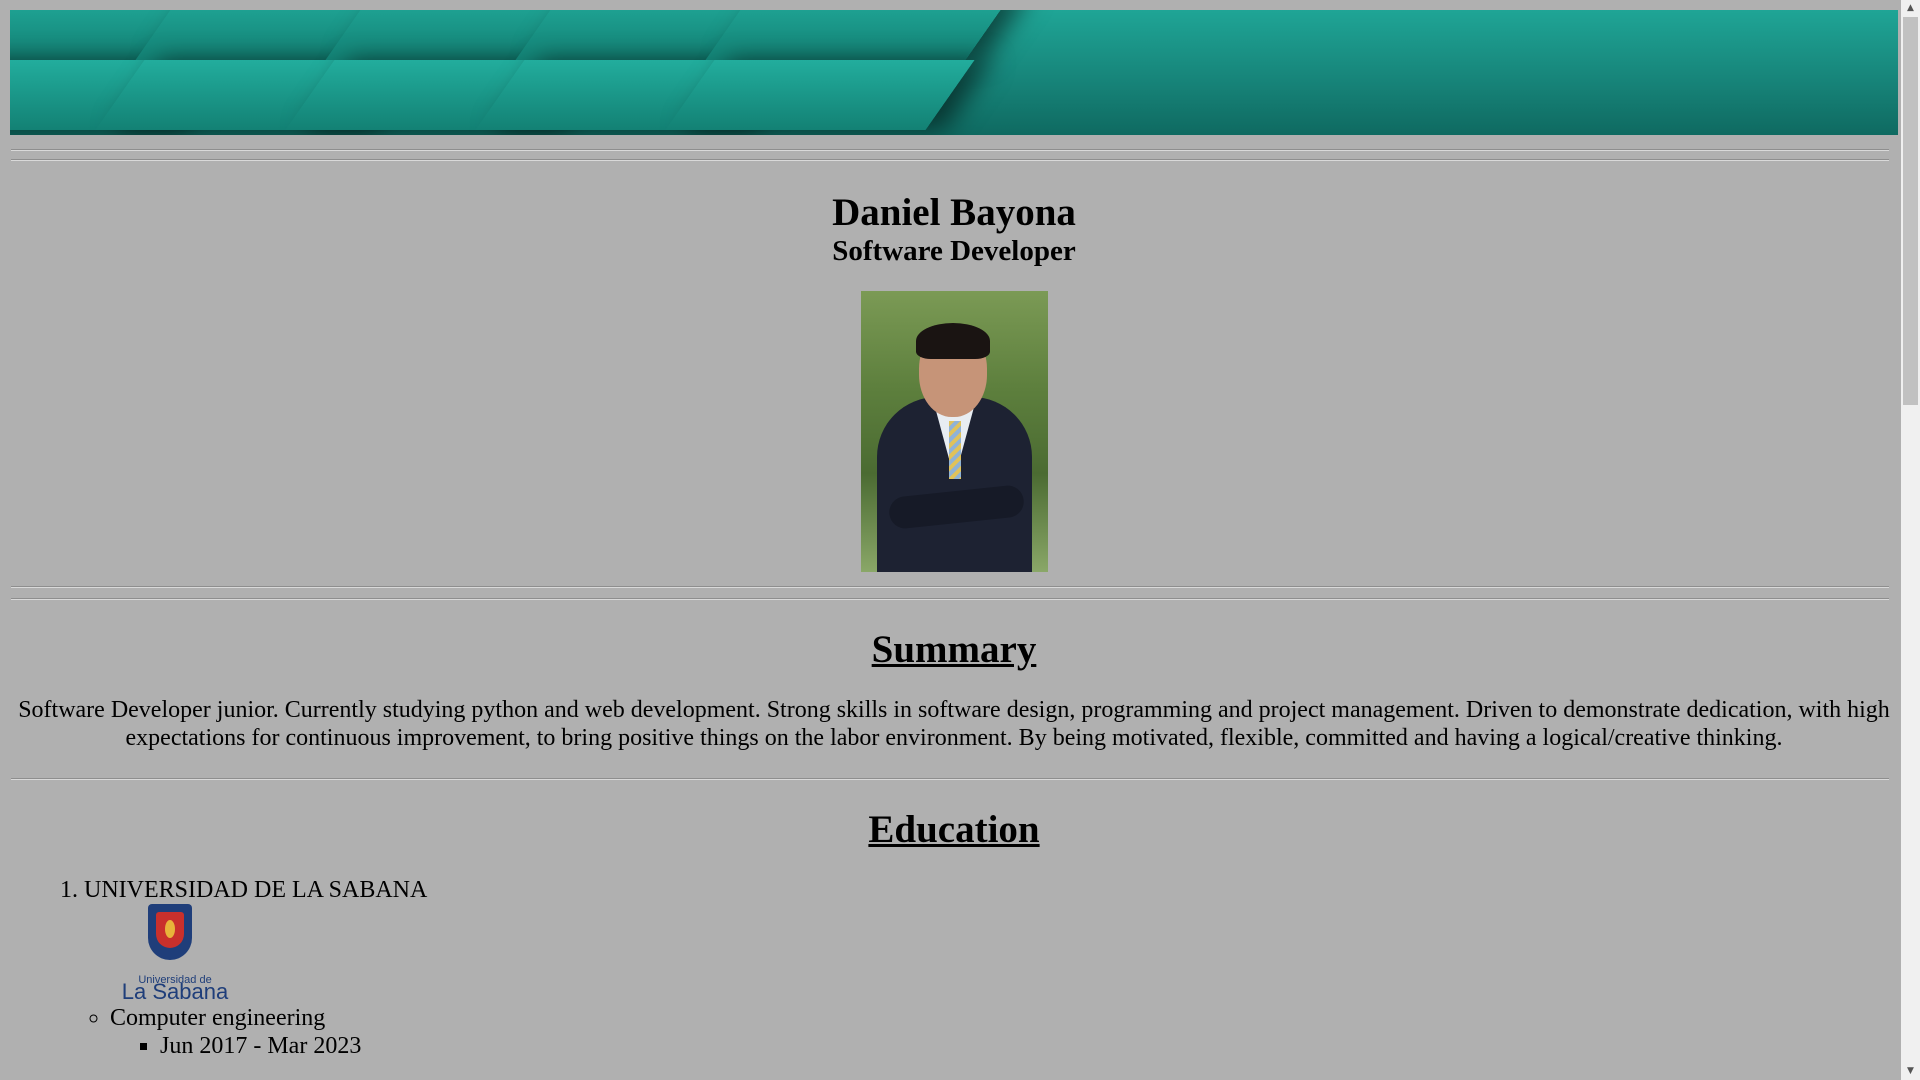  What do you see at coordinates (954, 431) in the screenshot?
I see `profile-photo` at bounding box center [954, 431].